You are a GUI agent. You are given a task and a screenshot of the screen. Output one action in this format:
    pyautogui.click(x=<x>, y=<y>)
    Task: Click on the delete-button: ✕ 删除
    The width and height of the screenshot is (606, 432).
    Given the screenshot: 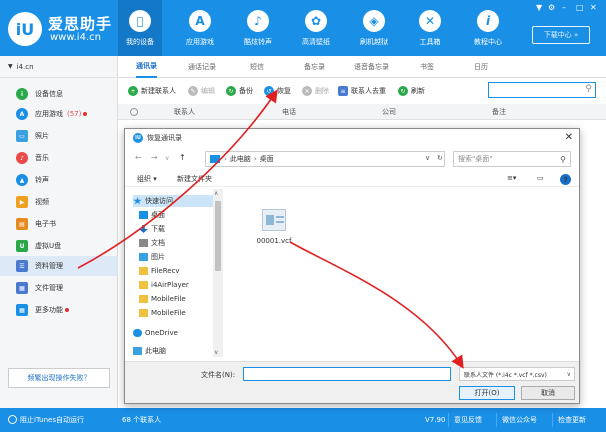 What is the action you would take?
    pyautogui.click(x=315, y=91)
    